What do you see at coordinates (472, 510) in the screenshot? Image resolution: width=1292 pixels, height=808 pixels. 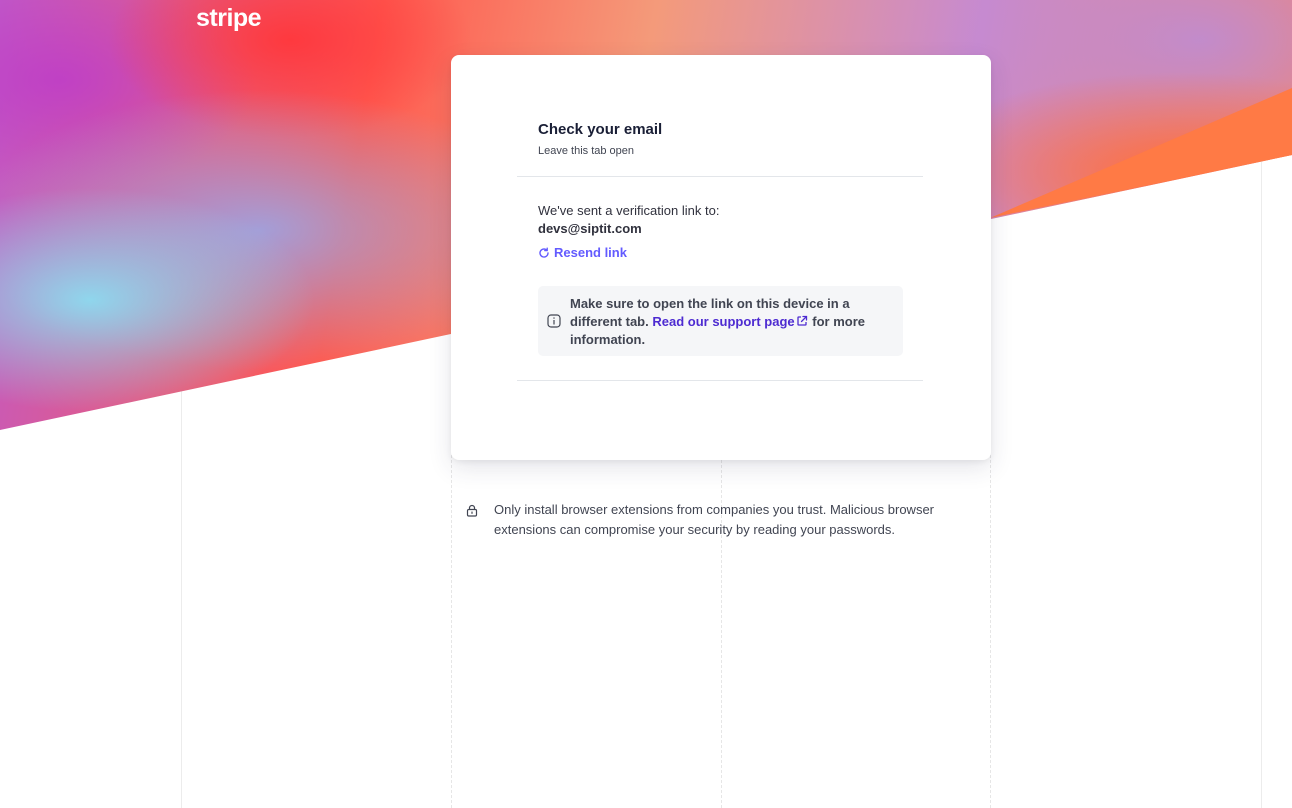 I see `lock-icon` at bounding box center [472, 510].